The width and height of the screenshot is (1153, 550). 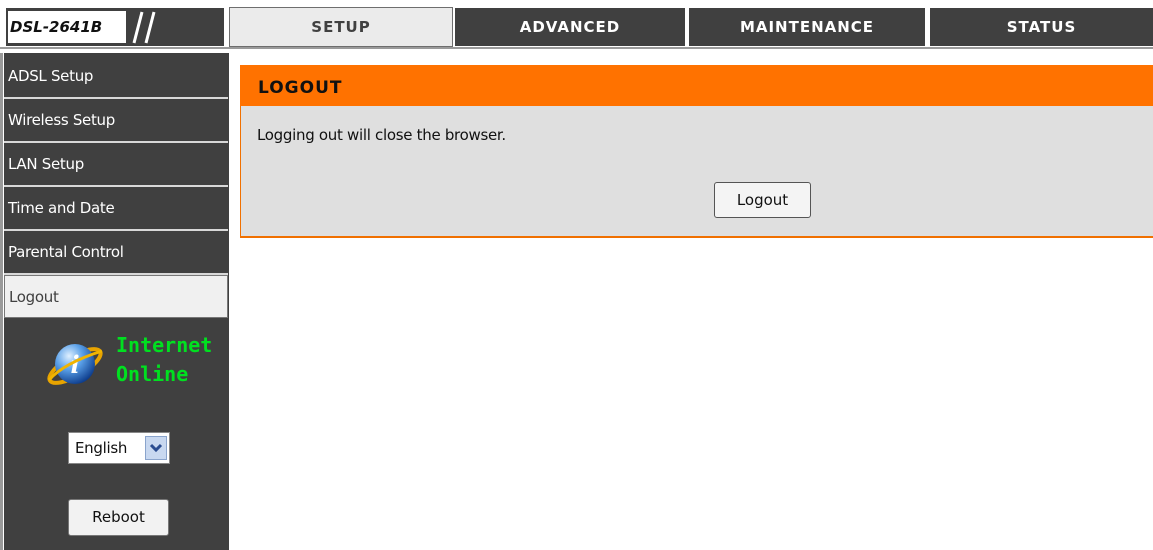 I want to click on sidebar-item-time-and-date: Time and Date, so click(x=116, y=208).